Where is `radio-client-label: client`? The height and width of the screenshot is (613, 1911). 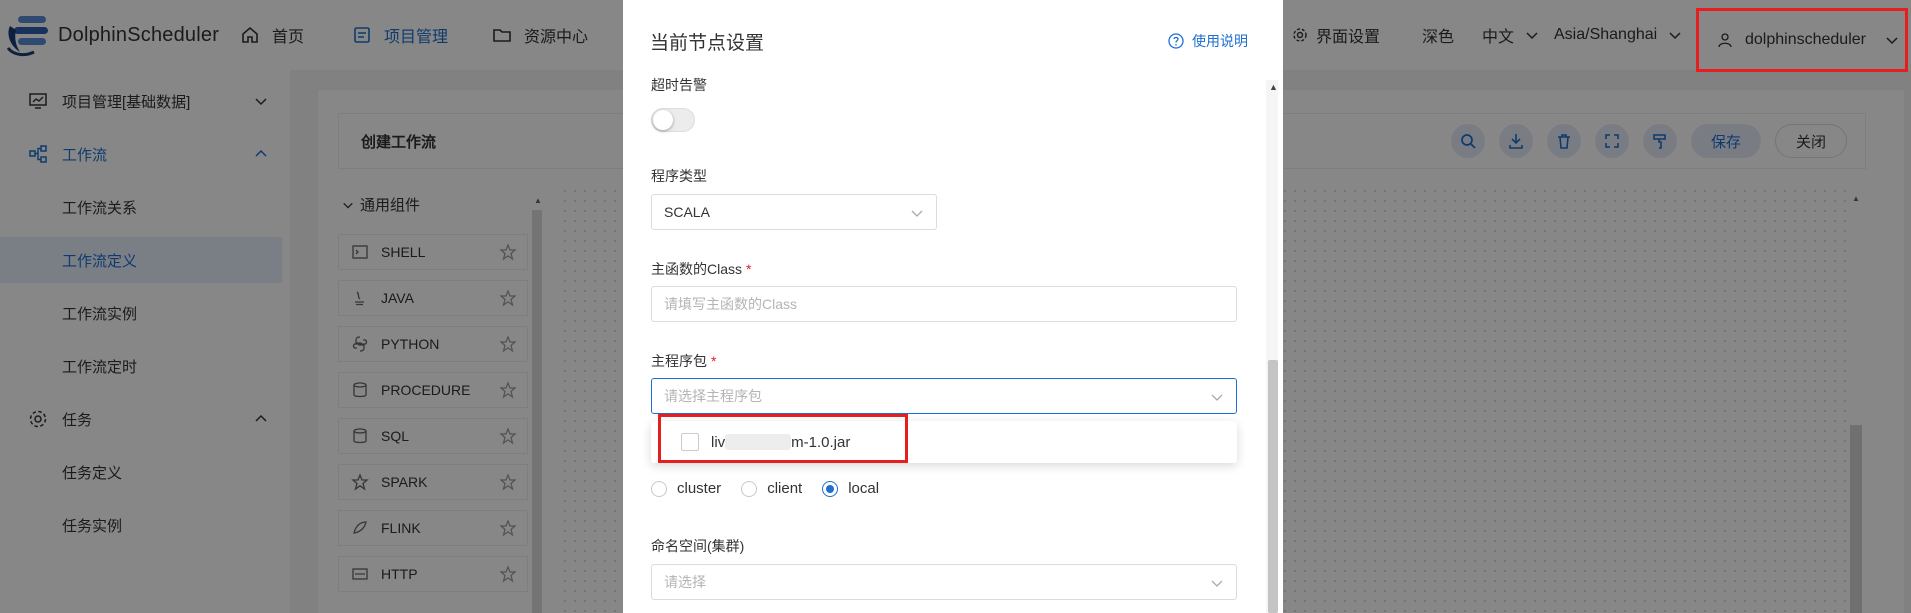
radio-client-label: client is located at coordinates (785, 488).